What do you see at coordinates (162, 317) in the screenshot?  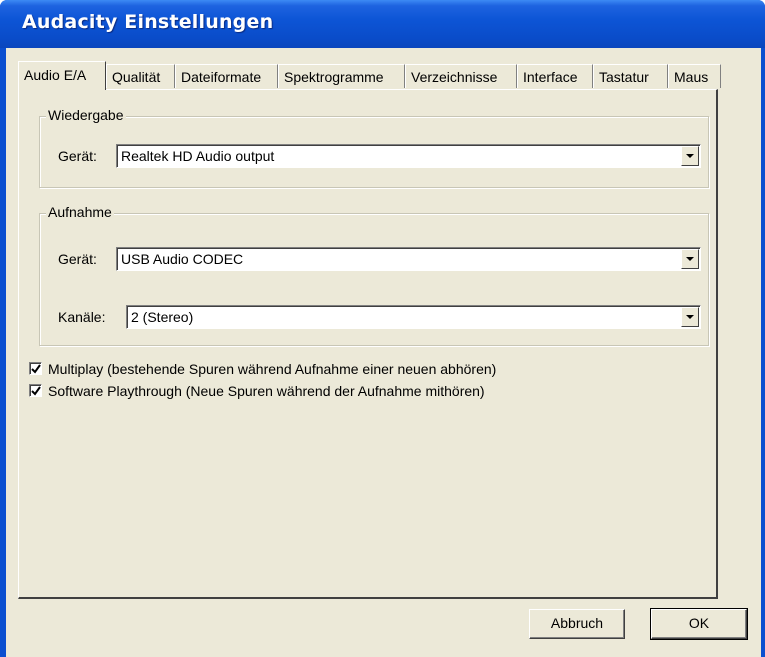 I see `recording-channels-value: 2 (Stereo)` at bounding box center [162, 317].